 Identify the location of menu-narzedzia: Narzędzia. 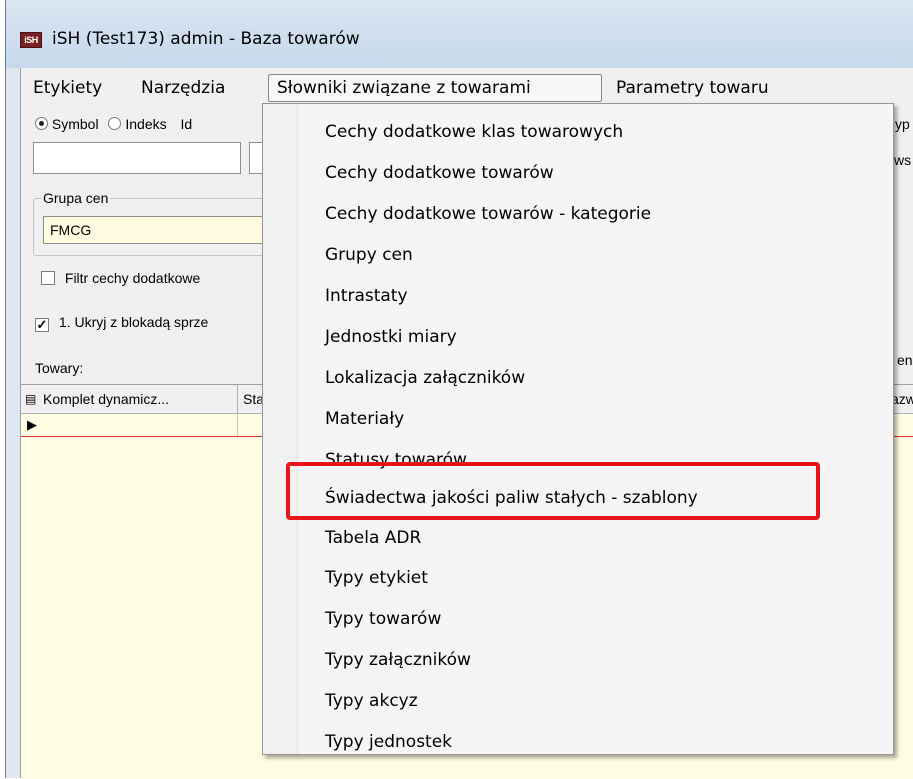
(183, 88).